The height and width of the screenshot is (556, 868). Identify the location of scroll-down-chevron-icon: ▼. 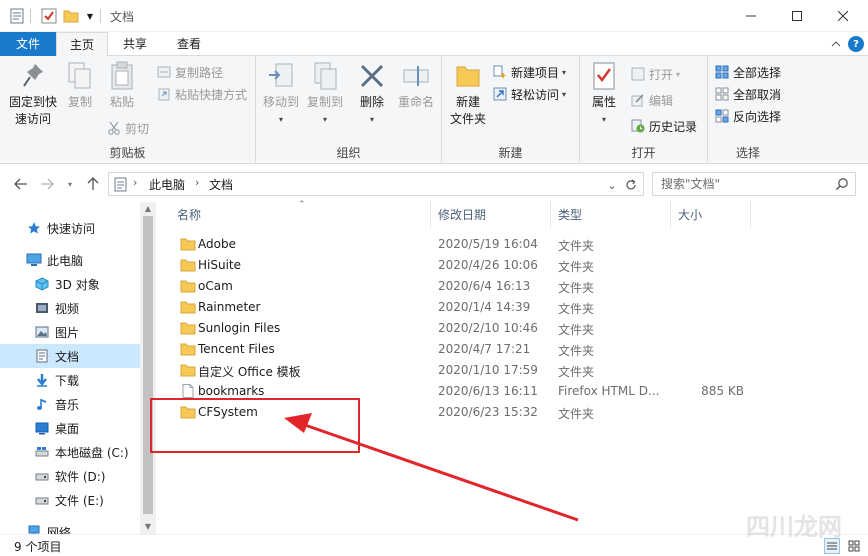
(148, 527).